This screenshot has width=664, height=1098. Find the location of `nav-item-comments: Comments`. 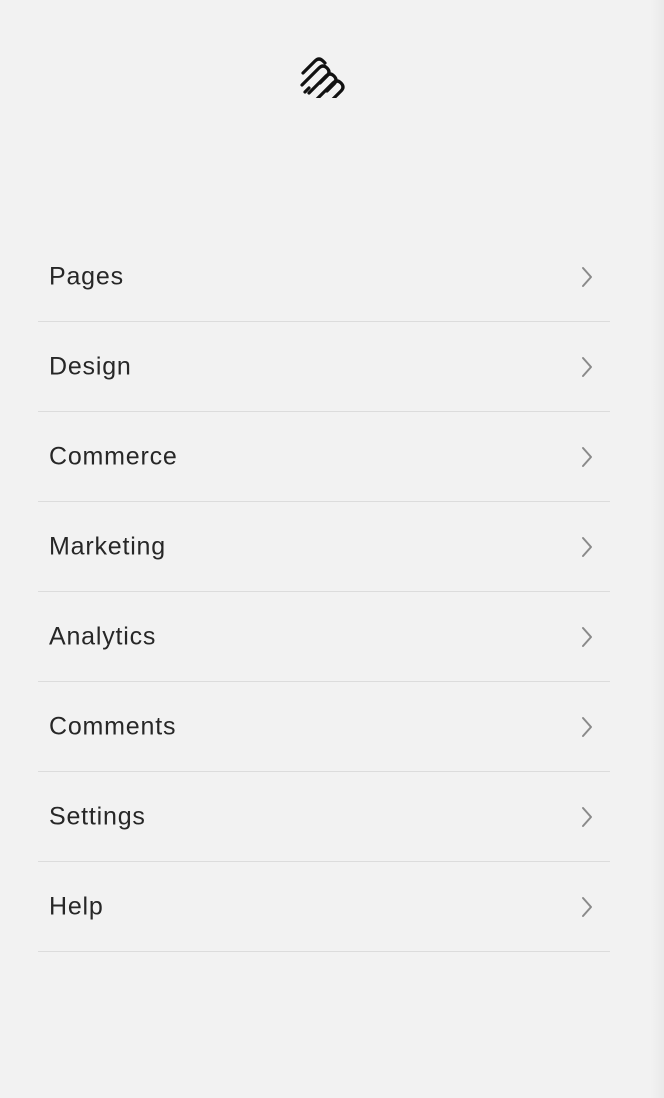

nav-item-comments: Comments is located at coordinates (324, 727).